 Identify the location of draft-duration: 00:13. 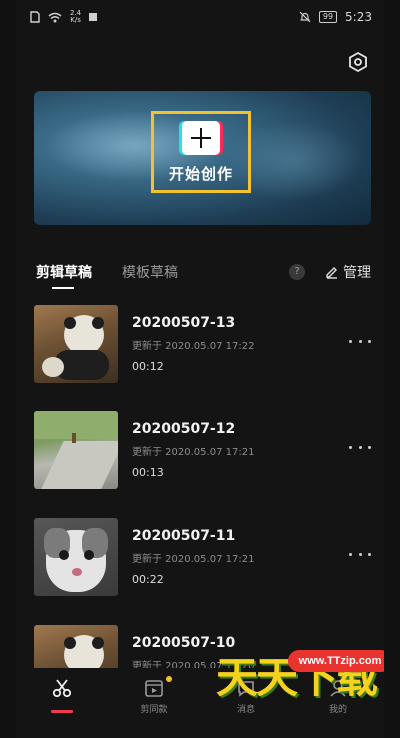
(148, 472).